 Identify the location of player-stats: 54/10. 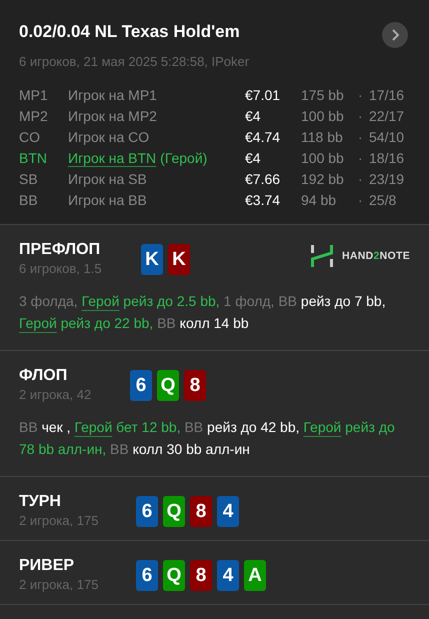
(387, 137).